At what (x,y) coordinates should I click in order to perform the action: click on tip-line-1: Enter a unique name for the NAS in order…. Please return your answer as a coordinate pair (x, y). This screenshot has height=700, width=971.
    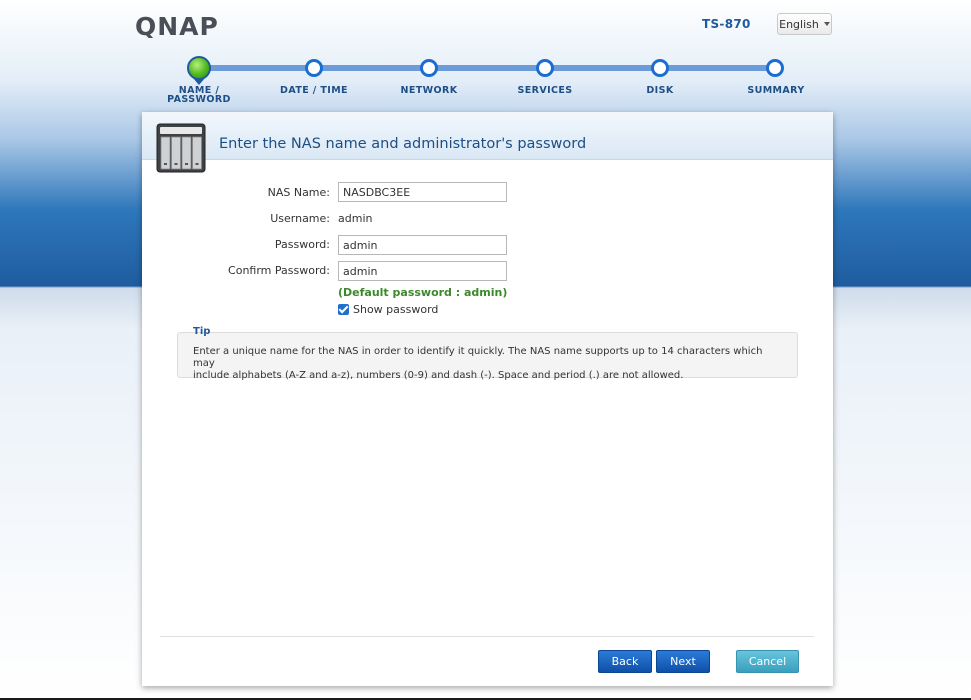
    Looking at the image, I should click on (478, 357).